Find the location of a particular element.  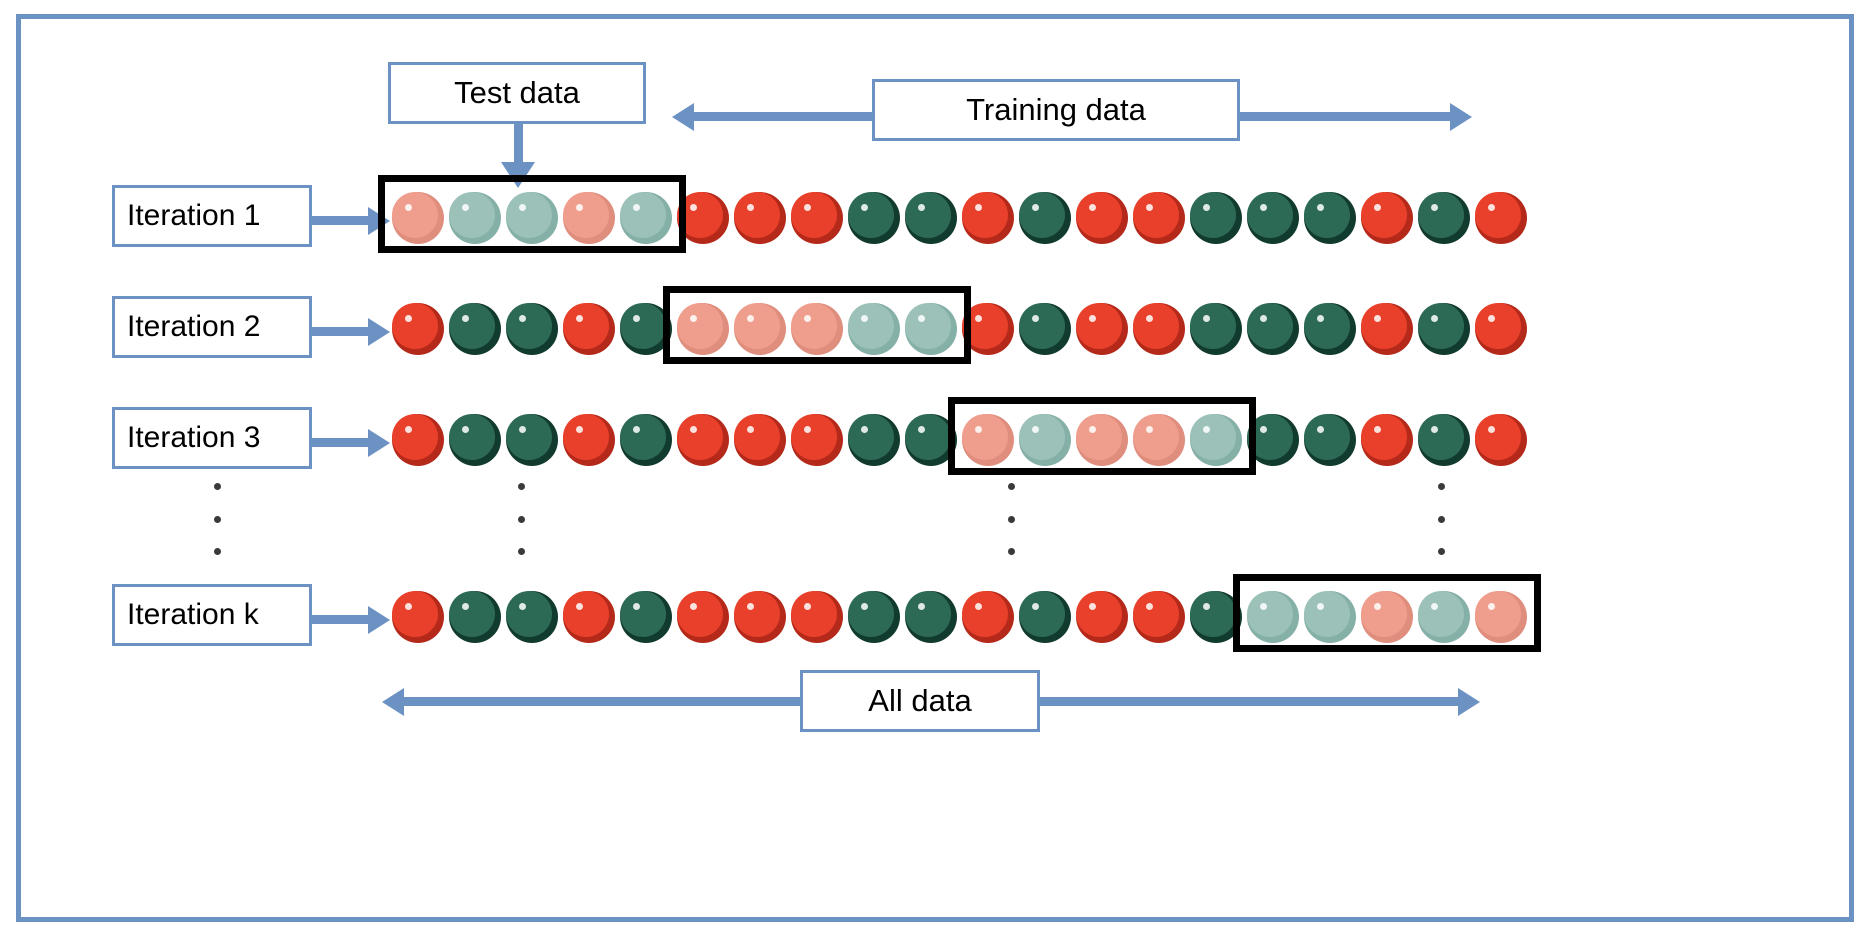

all-data-label: All data is located at coordinates (920, 700).